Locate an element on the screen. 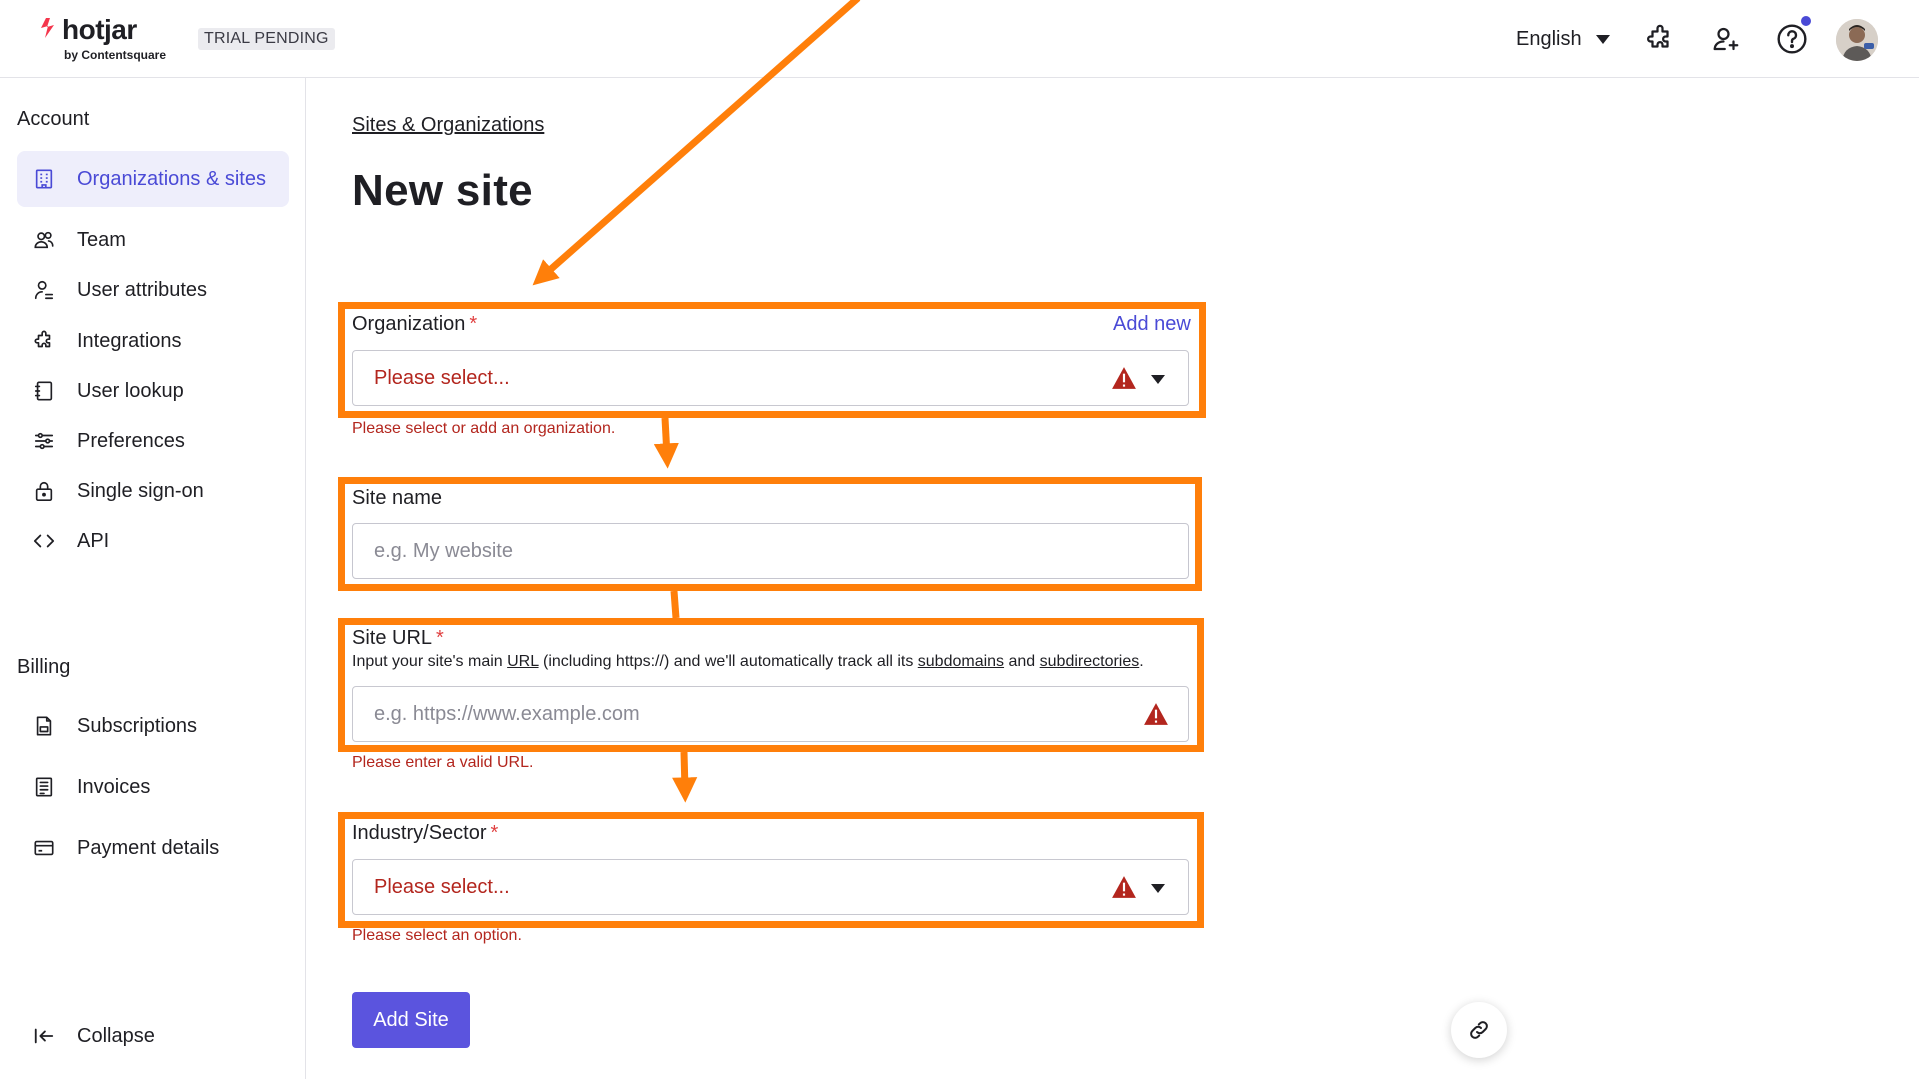 The image size is (1919, 1079). annotation-box-site-name is located at coordinates (770, 534).